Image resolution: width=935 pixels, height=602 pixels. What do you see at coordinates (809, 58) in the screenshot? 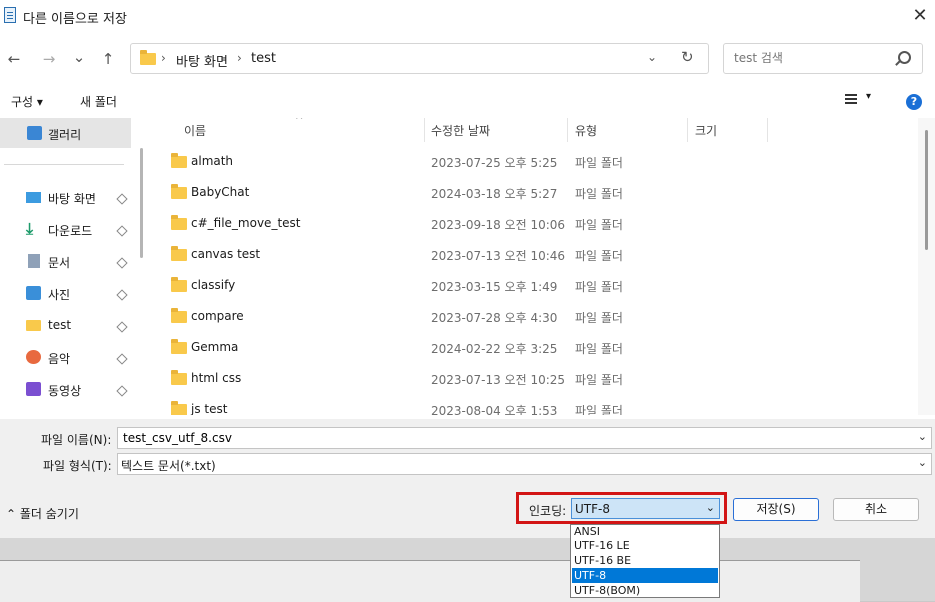
I see `search-input` at bounding box center [809, 58].